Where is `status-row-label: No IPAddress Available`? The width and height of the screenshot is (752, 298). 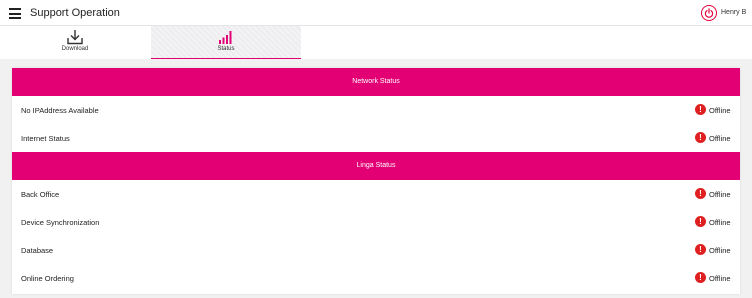 status-row-label: No IPAddress Available is located at coordinates (60, 110).